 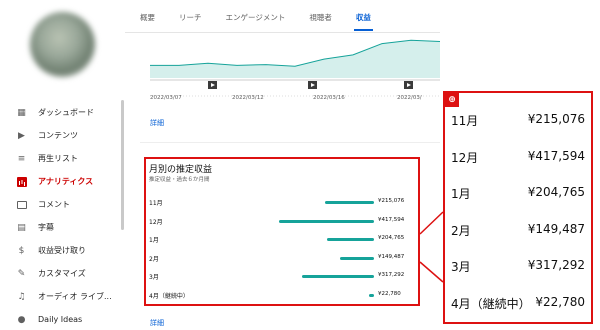 I want to click on sidebar-item-daily-ideas: ● Daily Ideas, so click(x=62, y=319).